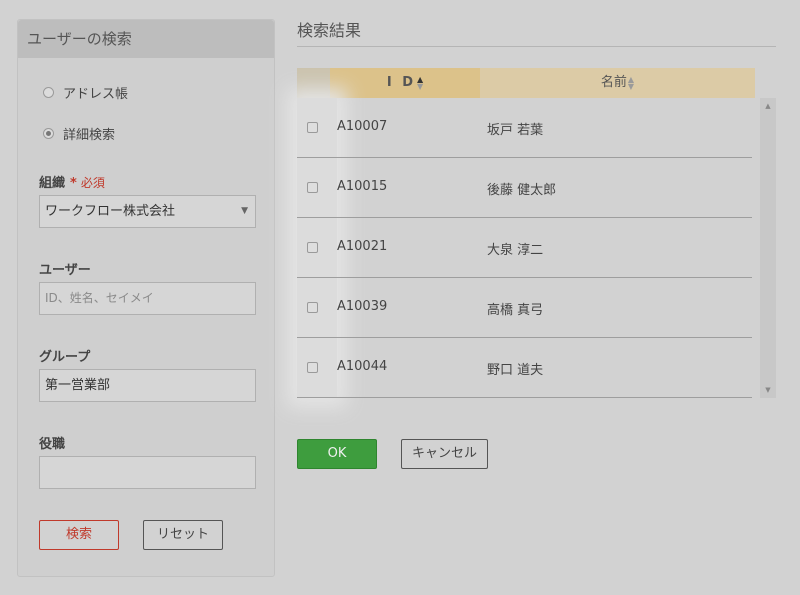  What do you see at coordinates (52, 183) in the screenshot?
I see `org-label-text: 組織` at bounding box center [52, 183].